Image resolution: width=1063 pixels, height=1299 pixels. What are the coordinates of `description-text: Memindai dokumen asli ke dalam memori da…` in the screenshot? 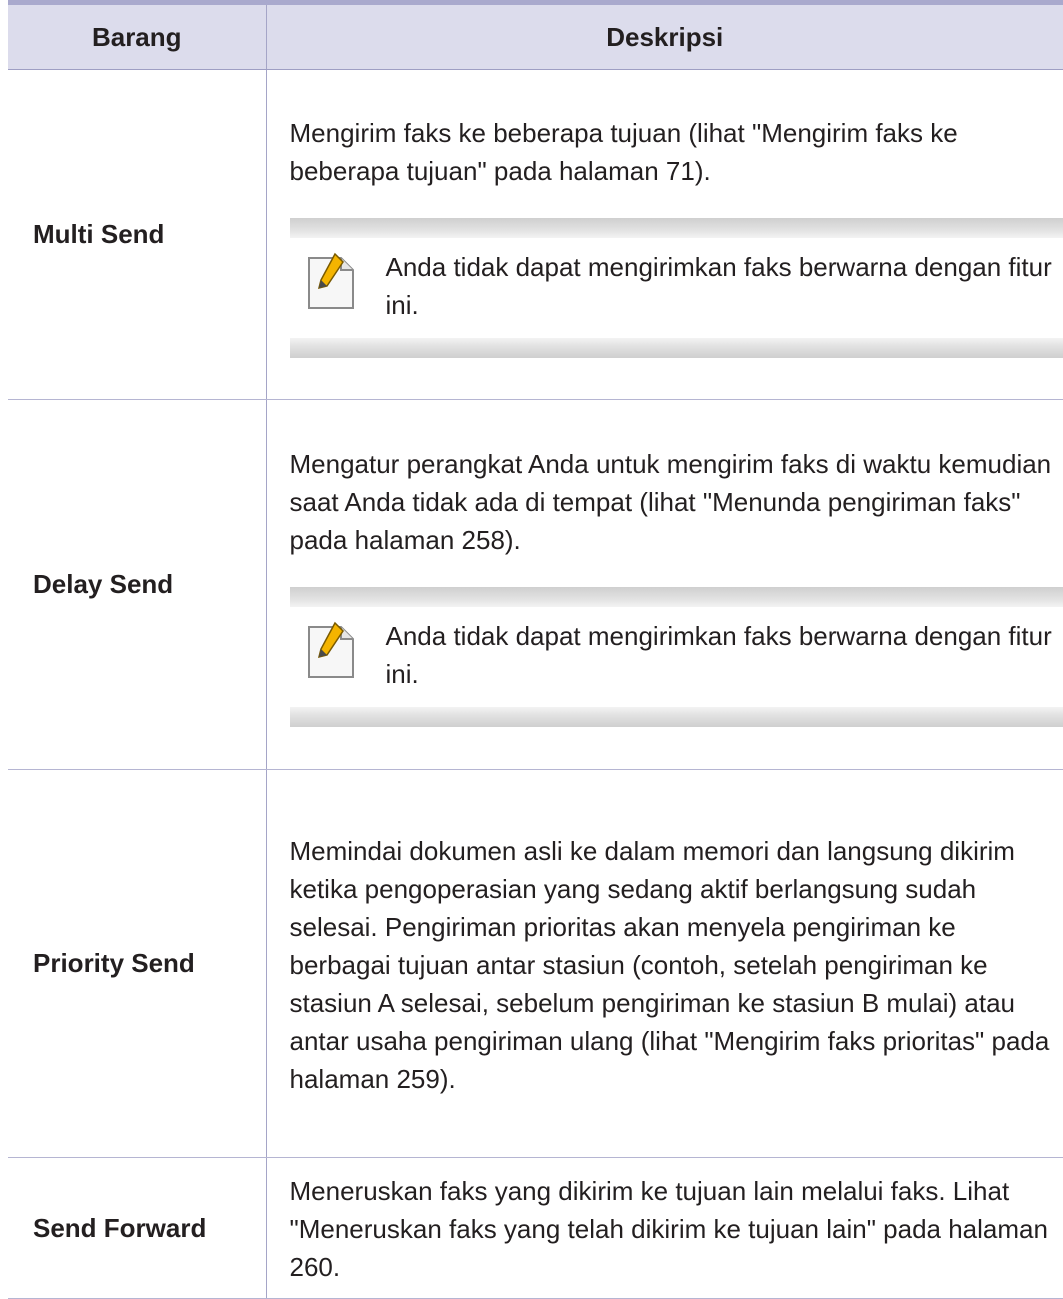 It's located at (676, 965).